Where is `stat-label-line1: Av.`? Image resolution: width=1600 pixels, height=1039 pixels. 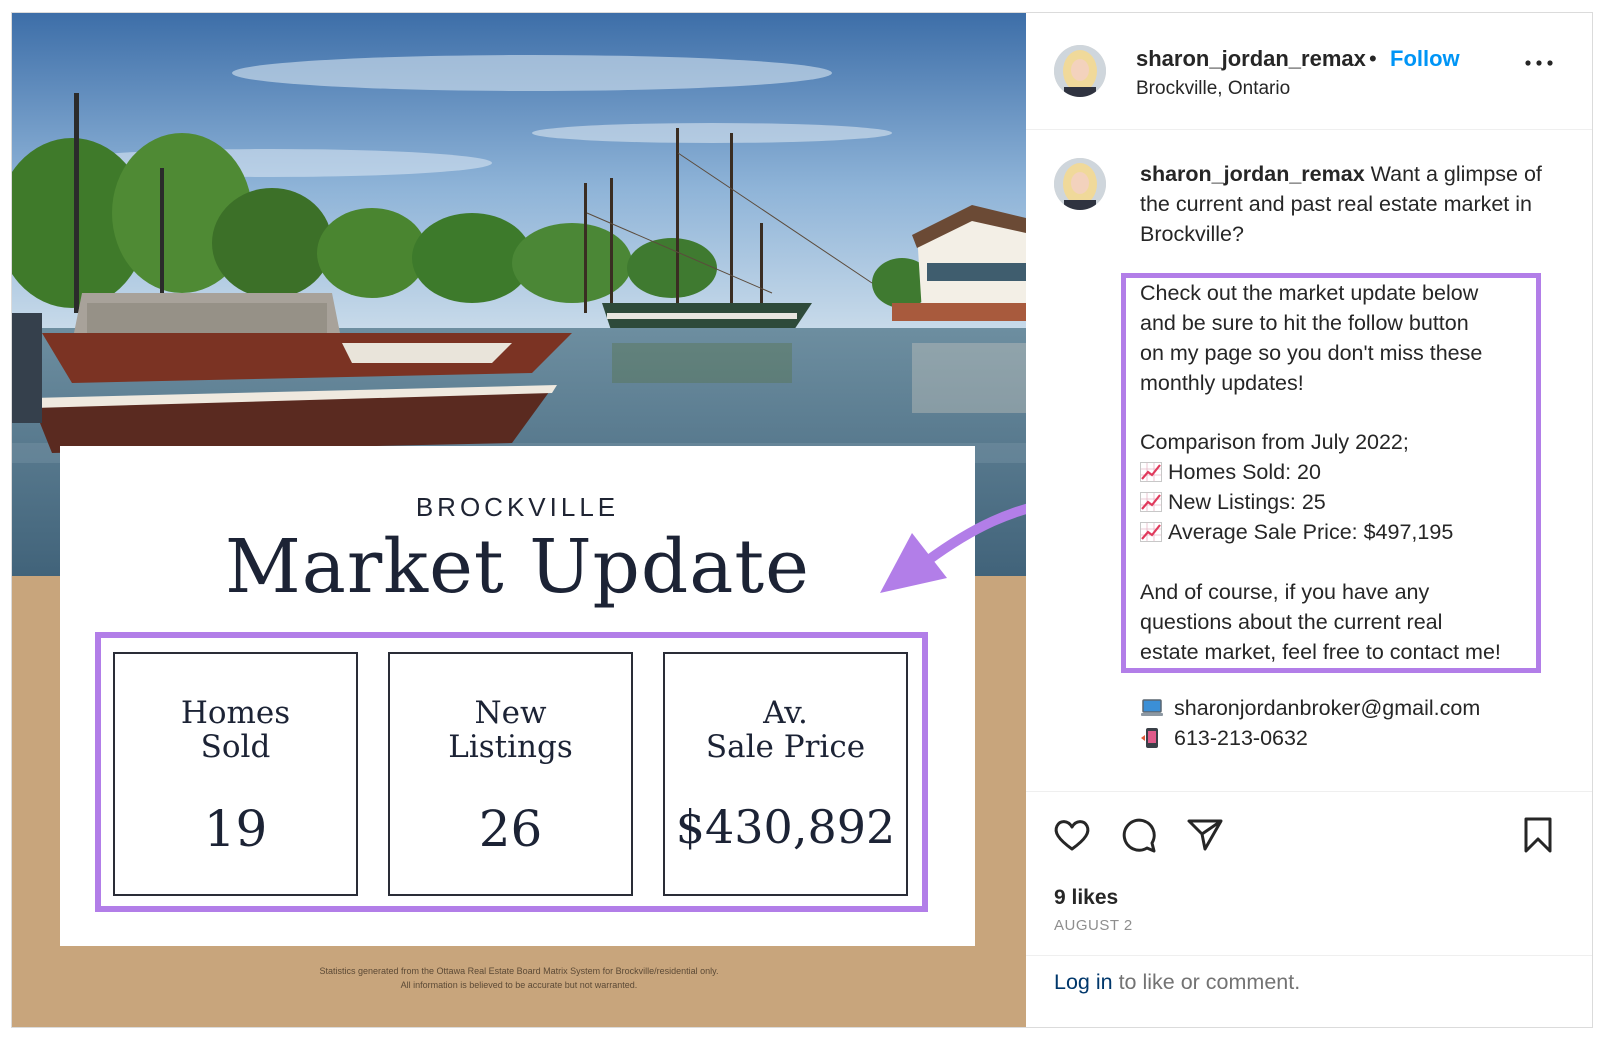 stat-label-line1: Av. is located at coordinates (785, 713).